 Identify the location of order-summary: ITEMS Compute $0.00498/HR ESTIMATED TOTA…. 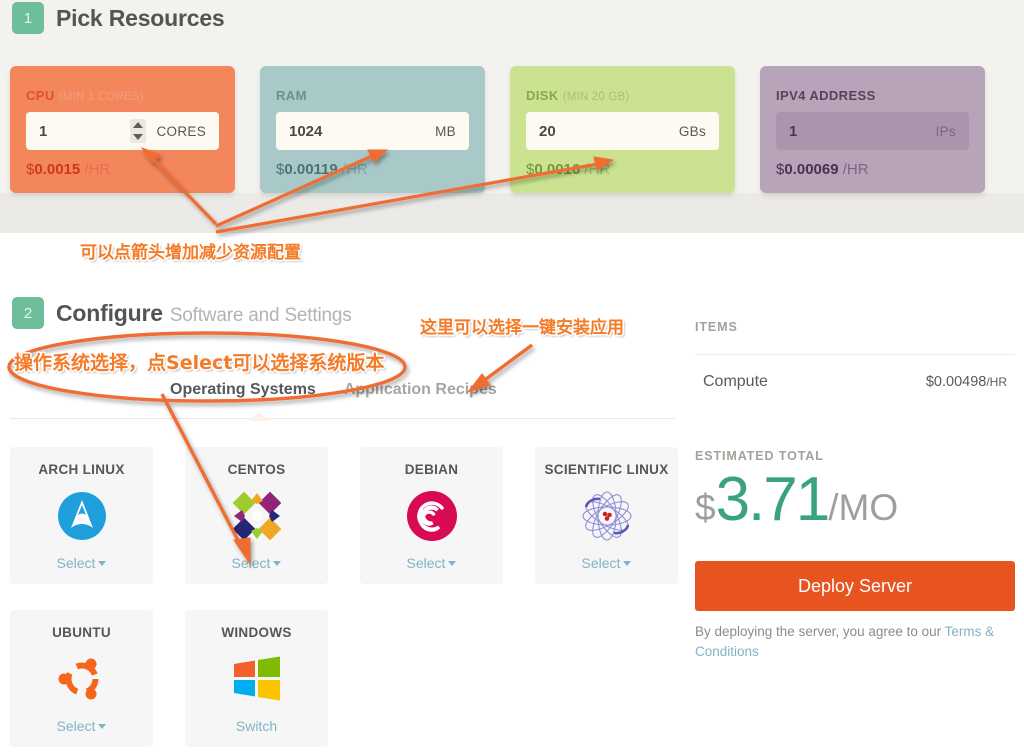
(855, 490).